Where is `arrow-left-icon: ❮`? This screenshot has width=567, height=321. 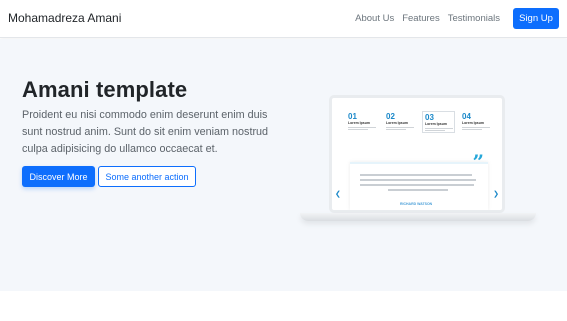 arrow-left-icon: ❮ is located at coordinates (338, 194).